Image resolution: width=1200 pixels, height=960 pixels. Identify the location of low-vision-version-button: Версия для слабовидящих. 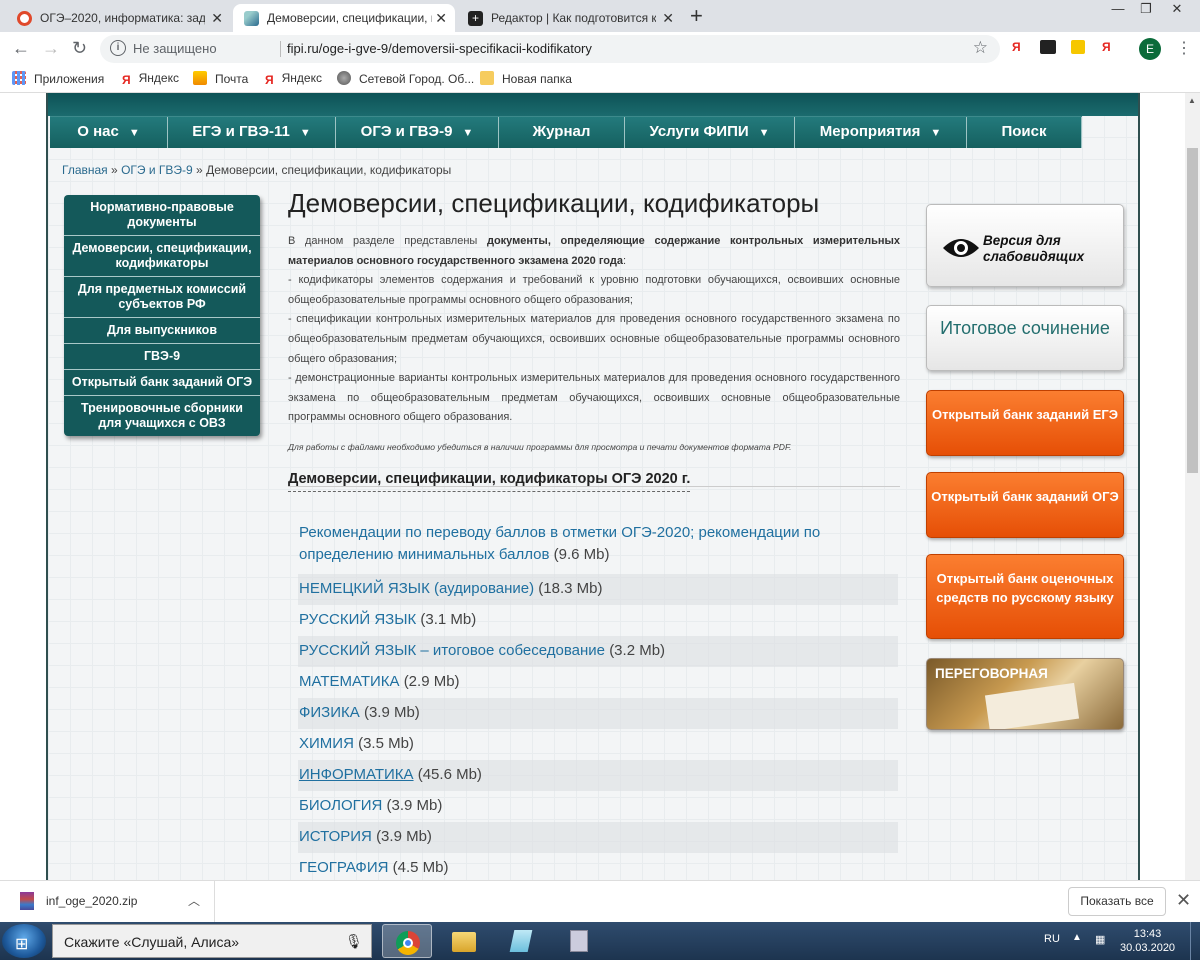
(1025, 245).